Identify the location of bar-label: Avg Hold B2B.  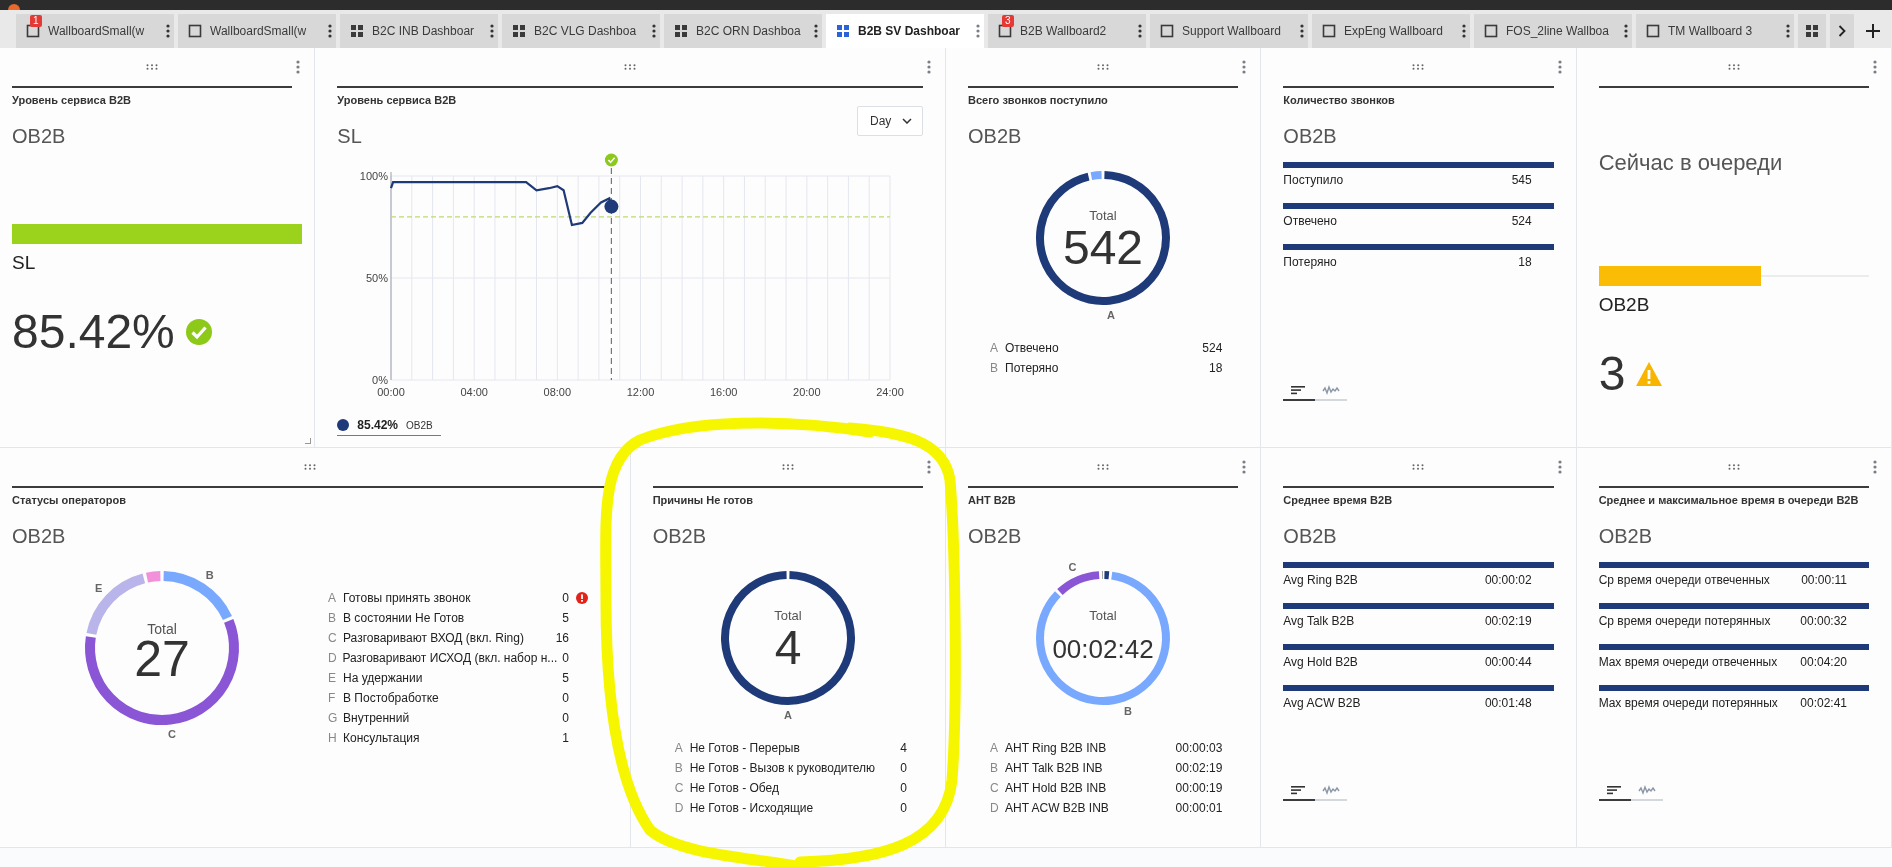
(1320, 662).